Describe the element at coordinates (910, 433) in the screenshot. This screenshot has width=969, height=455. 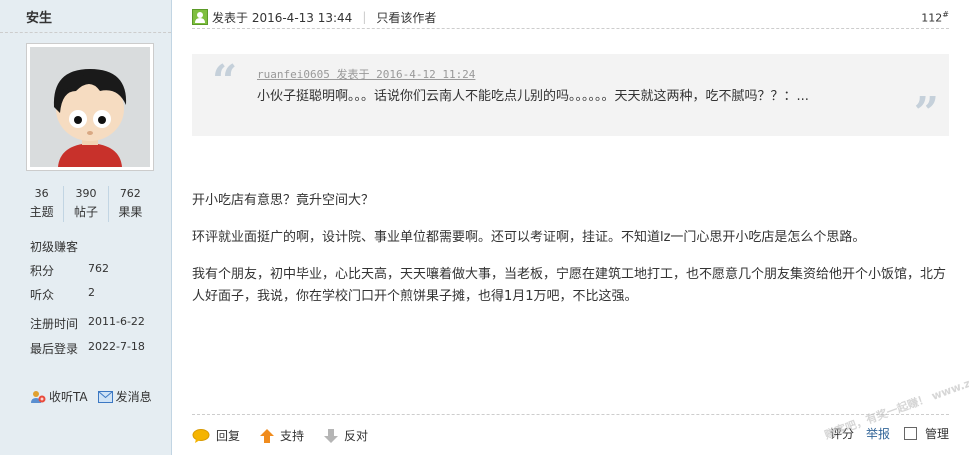
I see `manage-checkbox` at that location.